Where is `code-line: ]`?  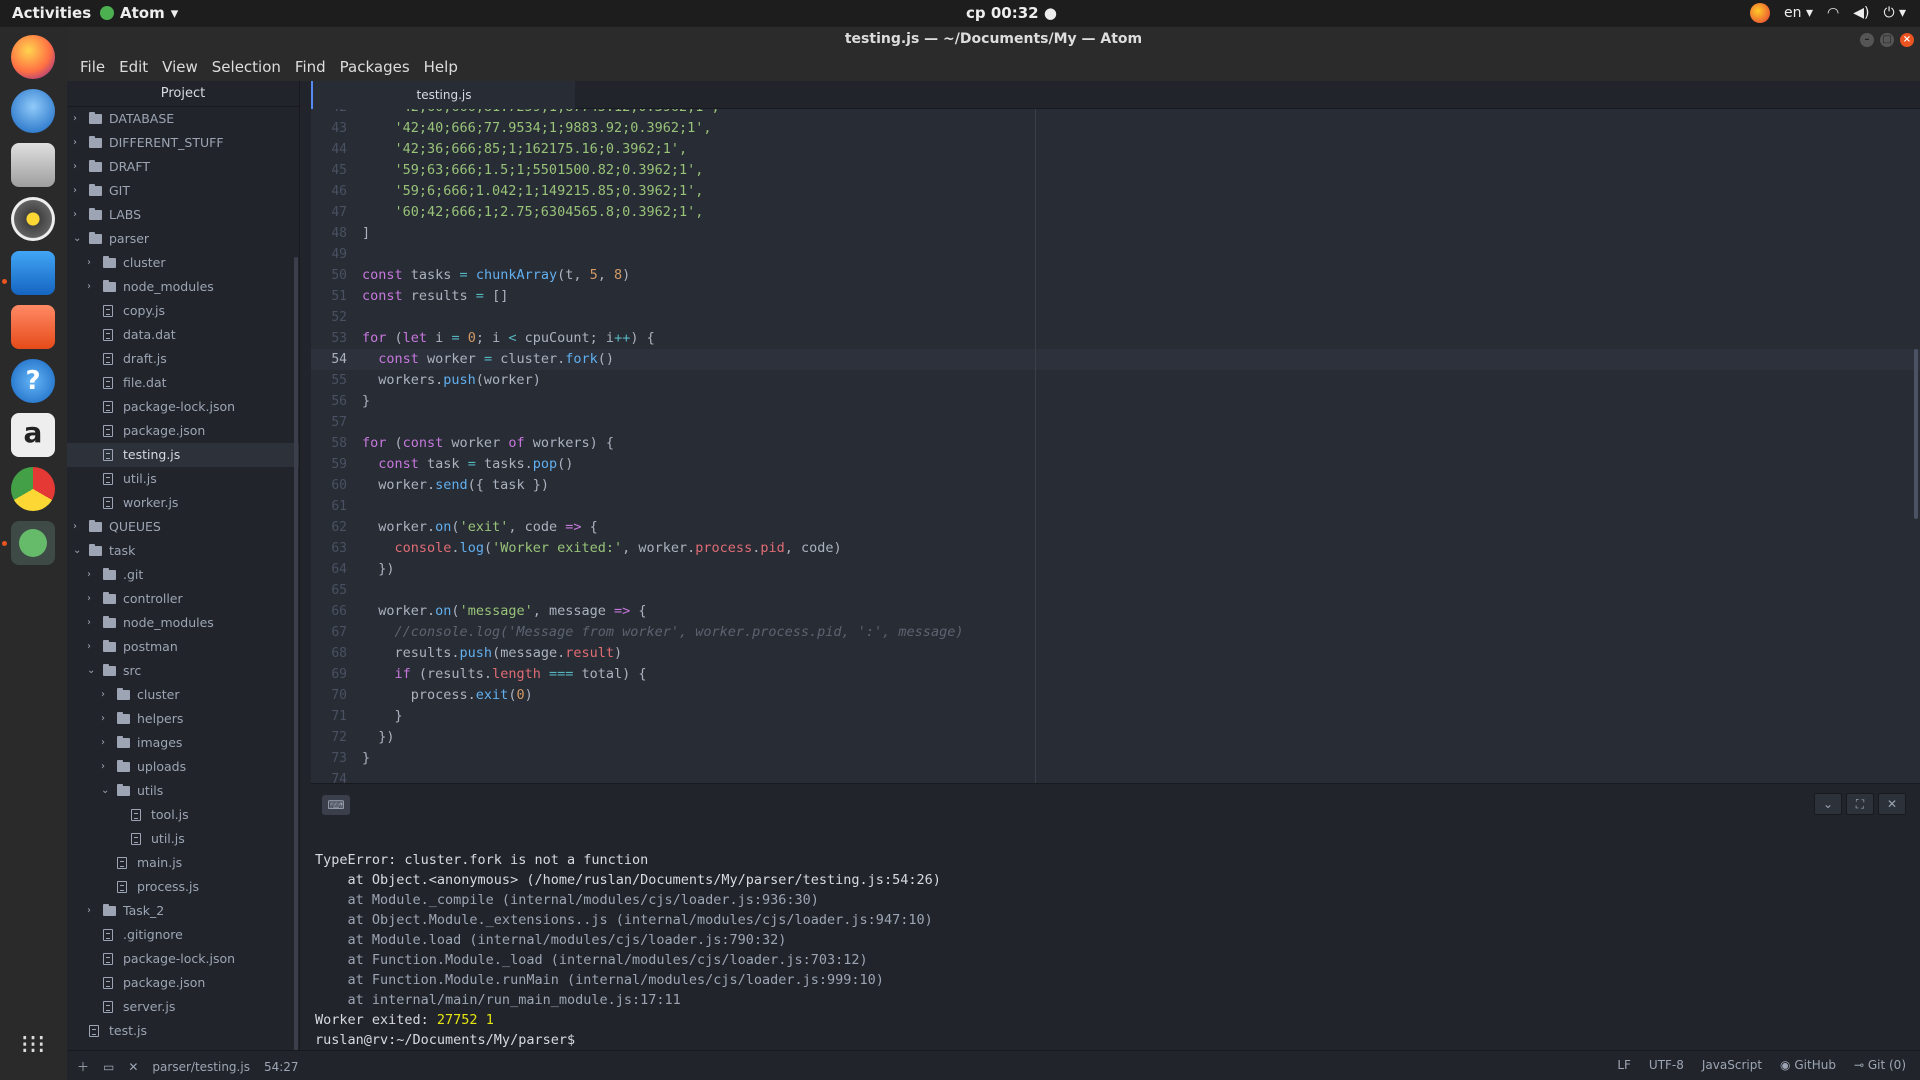 code-line: ] is located at coordinates (1132, 233).